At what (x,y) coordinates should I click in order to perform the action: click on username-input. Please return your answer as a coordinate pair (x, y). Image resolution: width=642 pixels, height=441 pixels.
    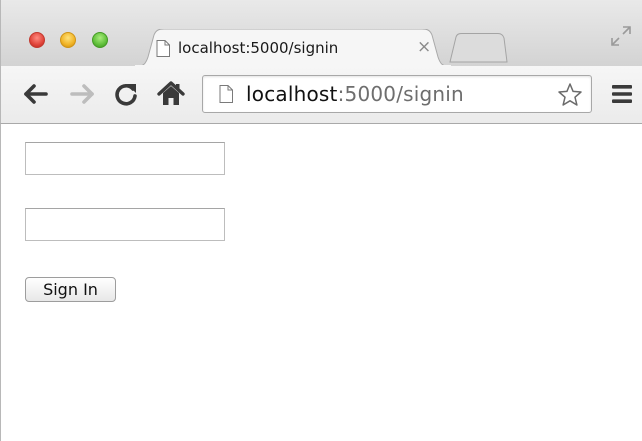
    Looking at the image, I should click on (125, 158).